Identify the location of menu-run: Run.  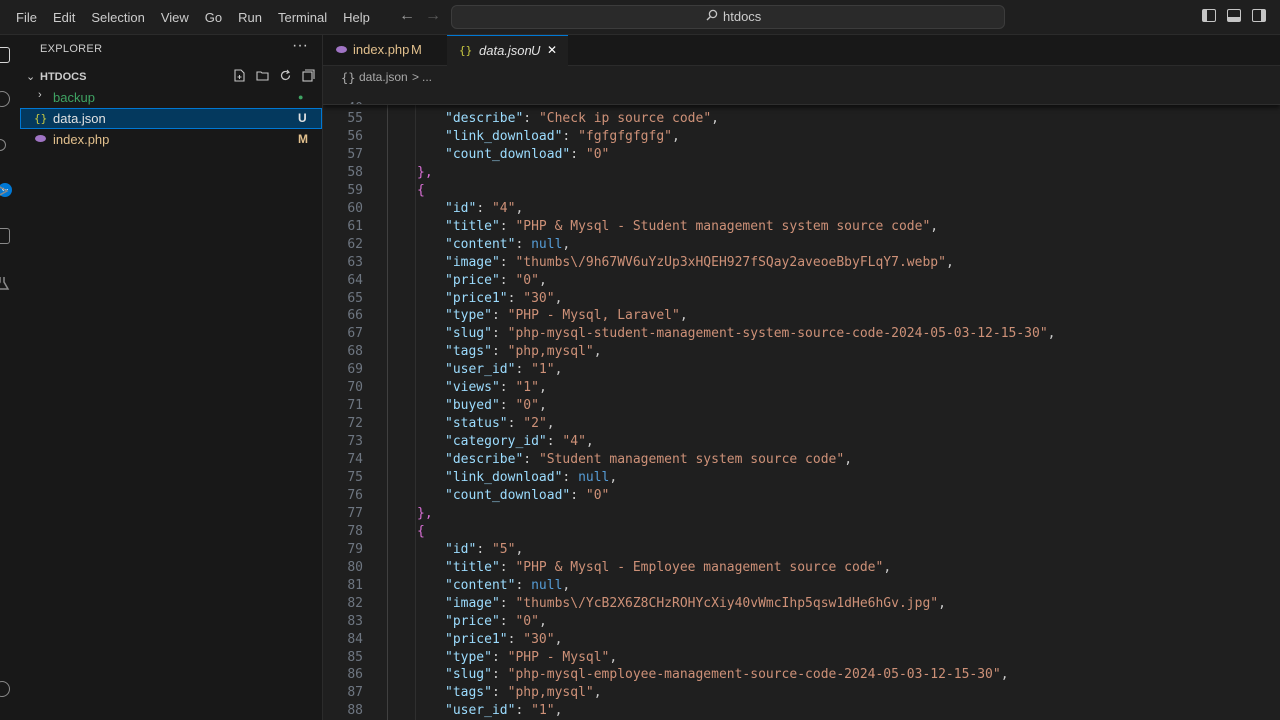
(250, 17).